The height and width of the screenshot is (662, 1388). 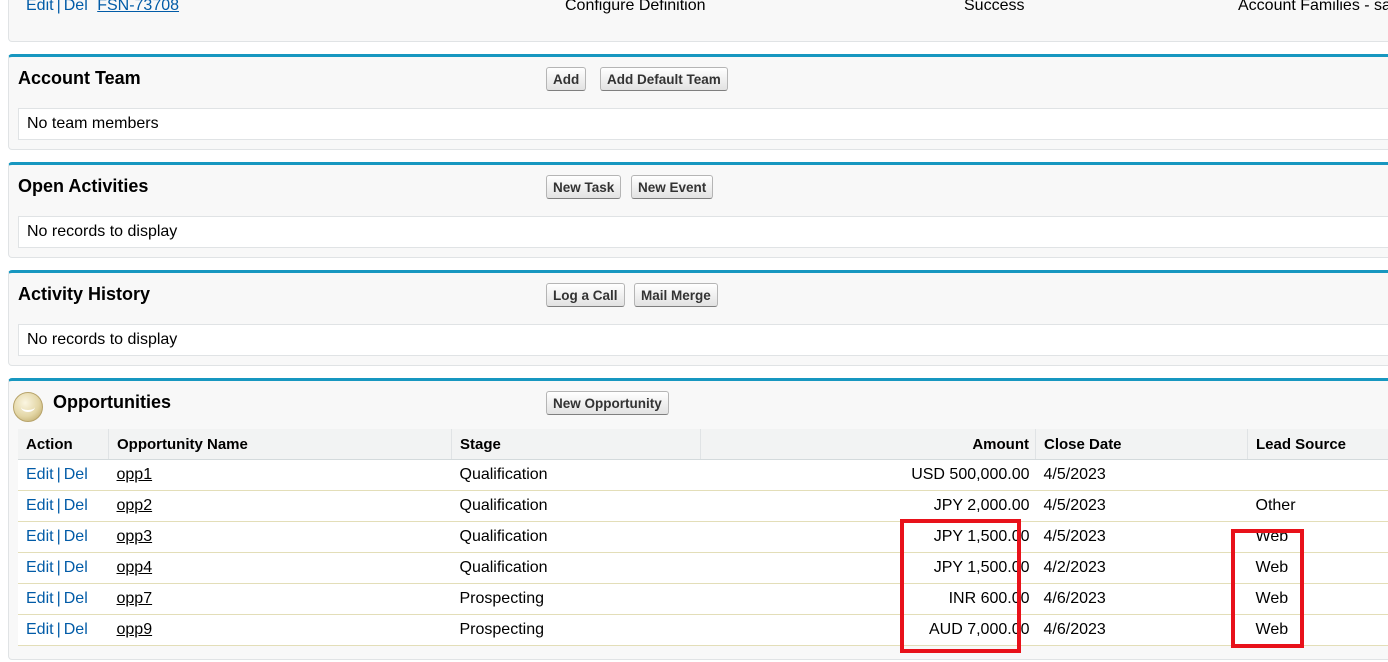 What do you see at coordinates (138, 7) in the screenshot?
I see `record-link: FSN-73708` at bounding box center [138, 7].